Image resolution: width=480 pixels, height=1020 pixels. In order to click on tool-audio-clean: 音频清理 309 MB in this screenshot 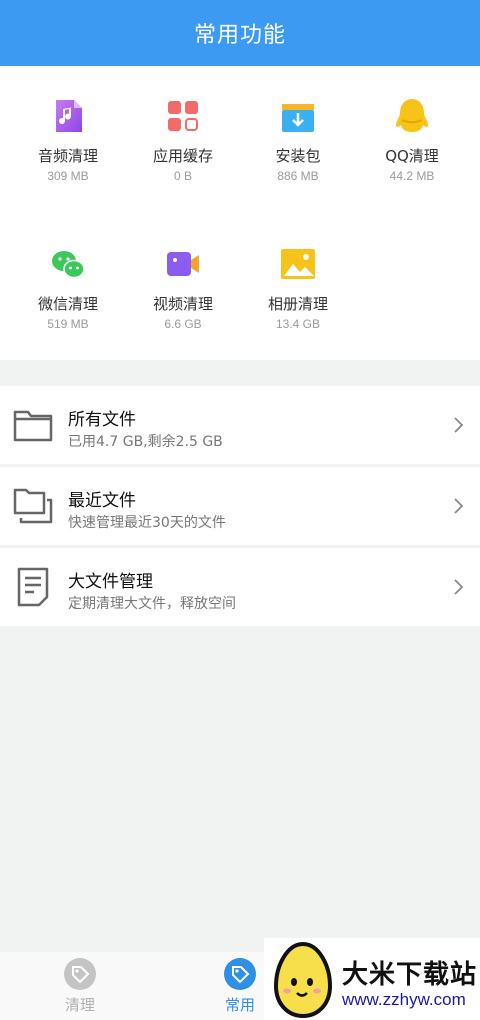, I will do `click(68, 124)`.